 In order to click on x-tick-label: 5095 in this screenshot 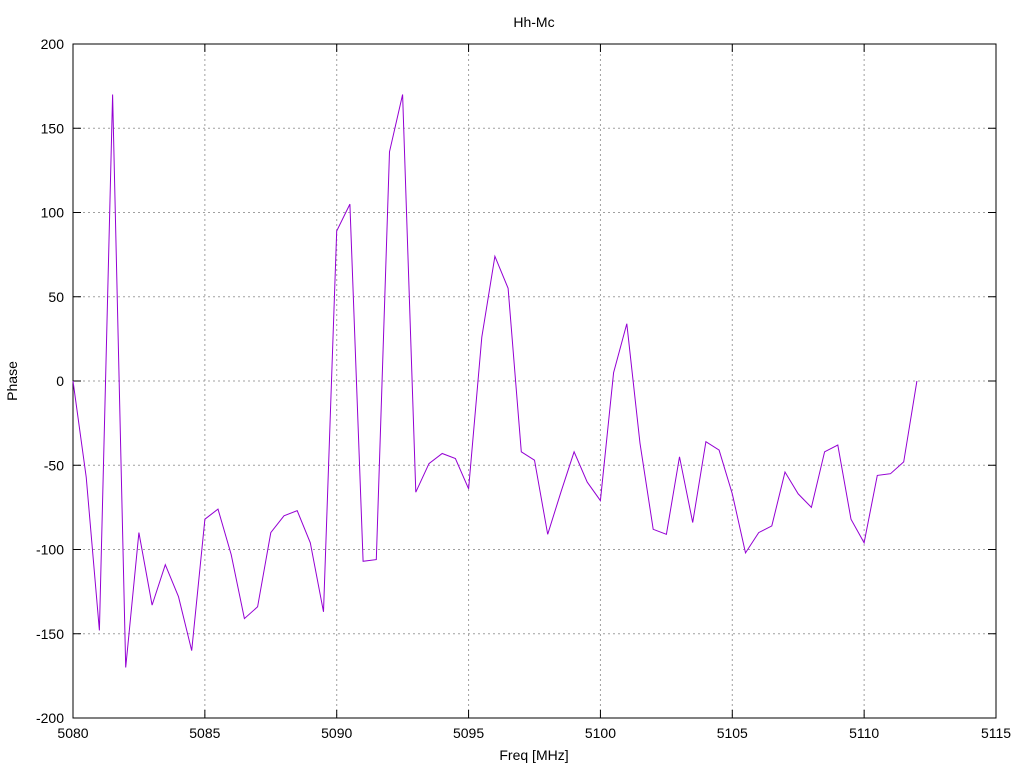, I will do `click(468, 733)`.